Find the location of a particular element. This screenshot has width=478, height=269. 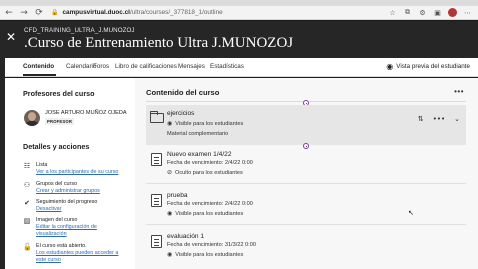

tab-mensajes: Mensajes is located at coordinates (191, 66).